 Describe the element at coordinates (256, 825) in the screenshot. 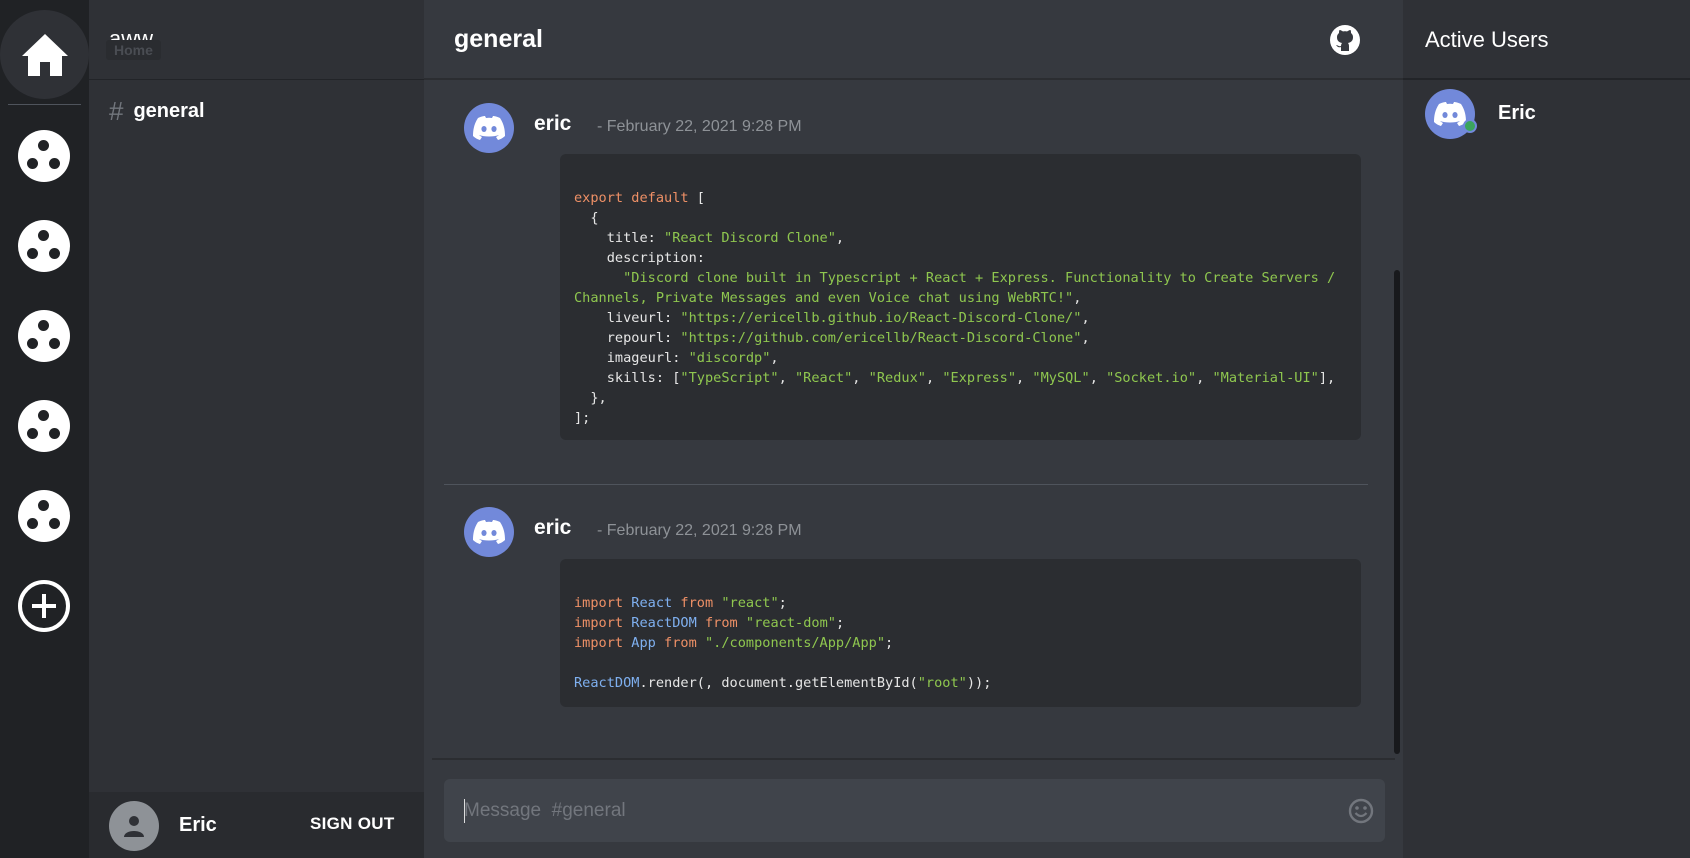

I see `user-panel: Eric SIGN OUT` at that location.